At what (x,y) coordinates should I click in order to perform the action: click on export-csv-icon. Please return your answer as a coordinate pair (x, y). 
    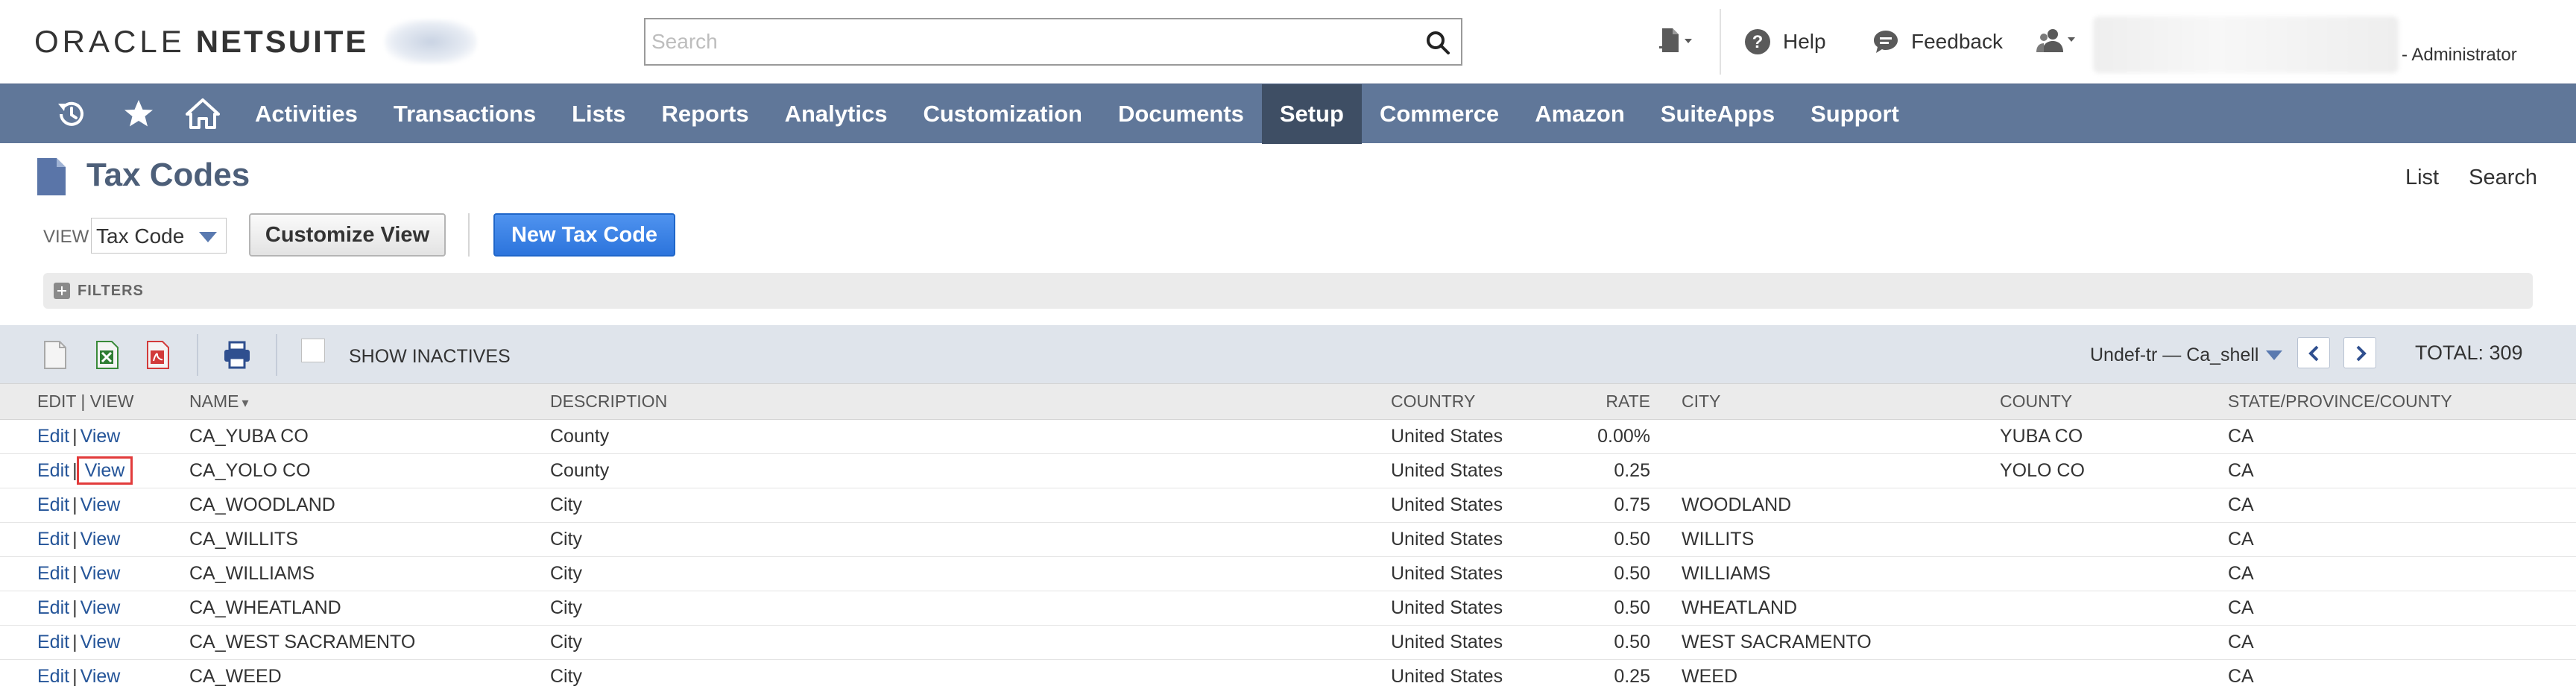
    Looking at the image, I should click on (56, 355).